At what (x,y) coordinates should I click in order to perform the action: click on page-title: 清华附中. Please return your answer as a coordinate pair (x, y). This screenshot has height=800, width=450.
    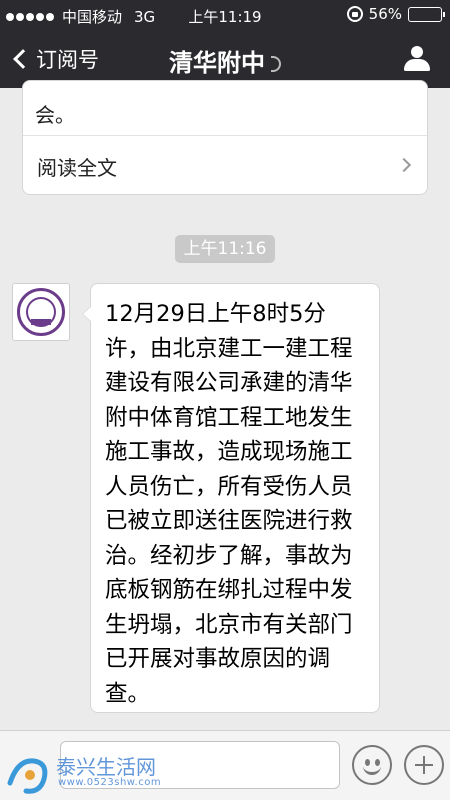
    Looking at the image, I should click on (225, 60).